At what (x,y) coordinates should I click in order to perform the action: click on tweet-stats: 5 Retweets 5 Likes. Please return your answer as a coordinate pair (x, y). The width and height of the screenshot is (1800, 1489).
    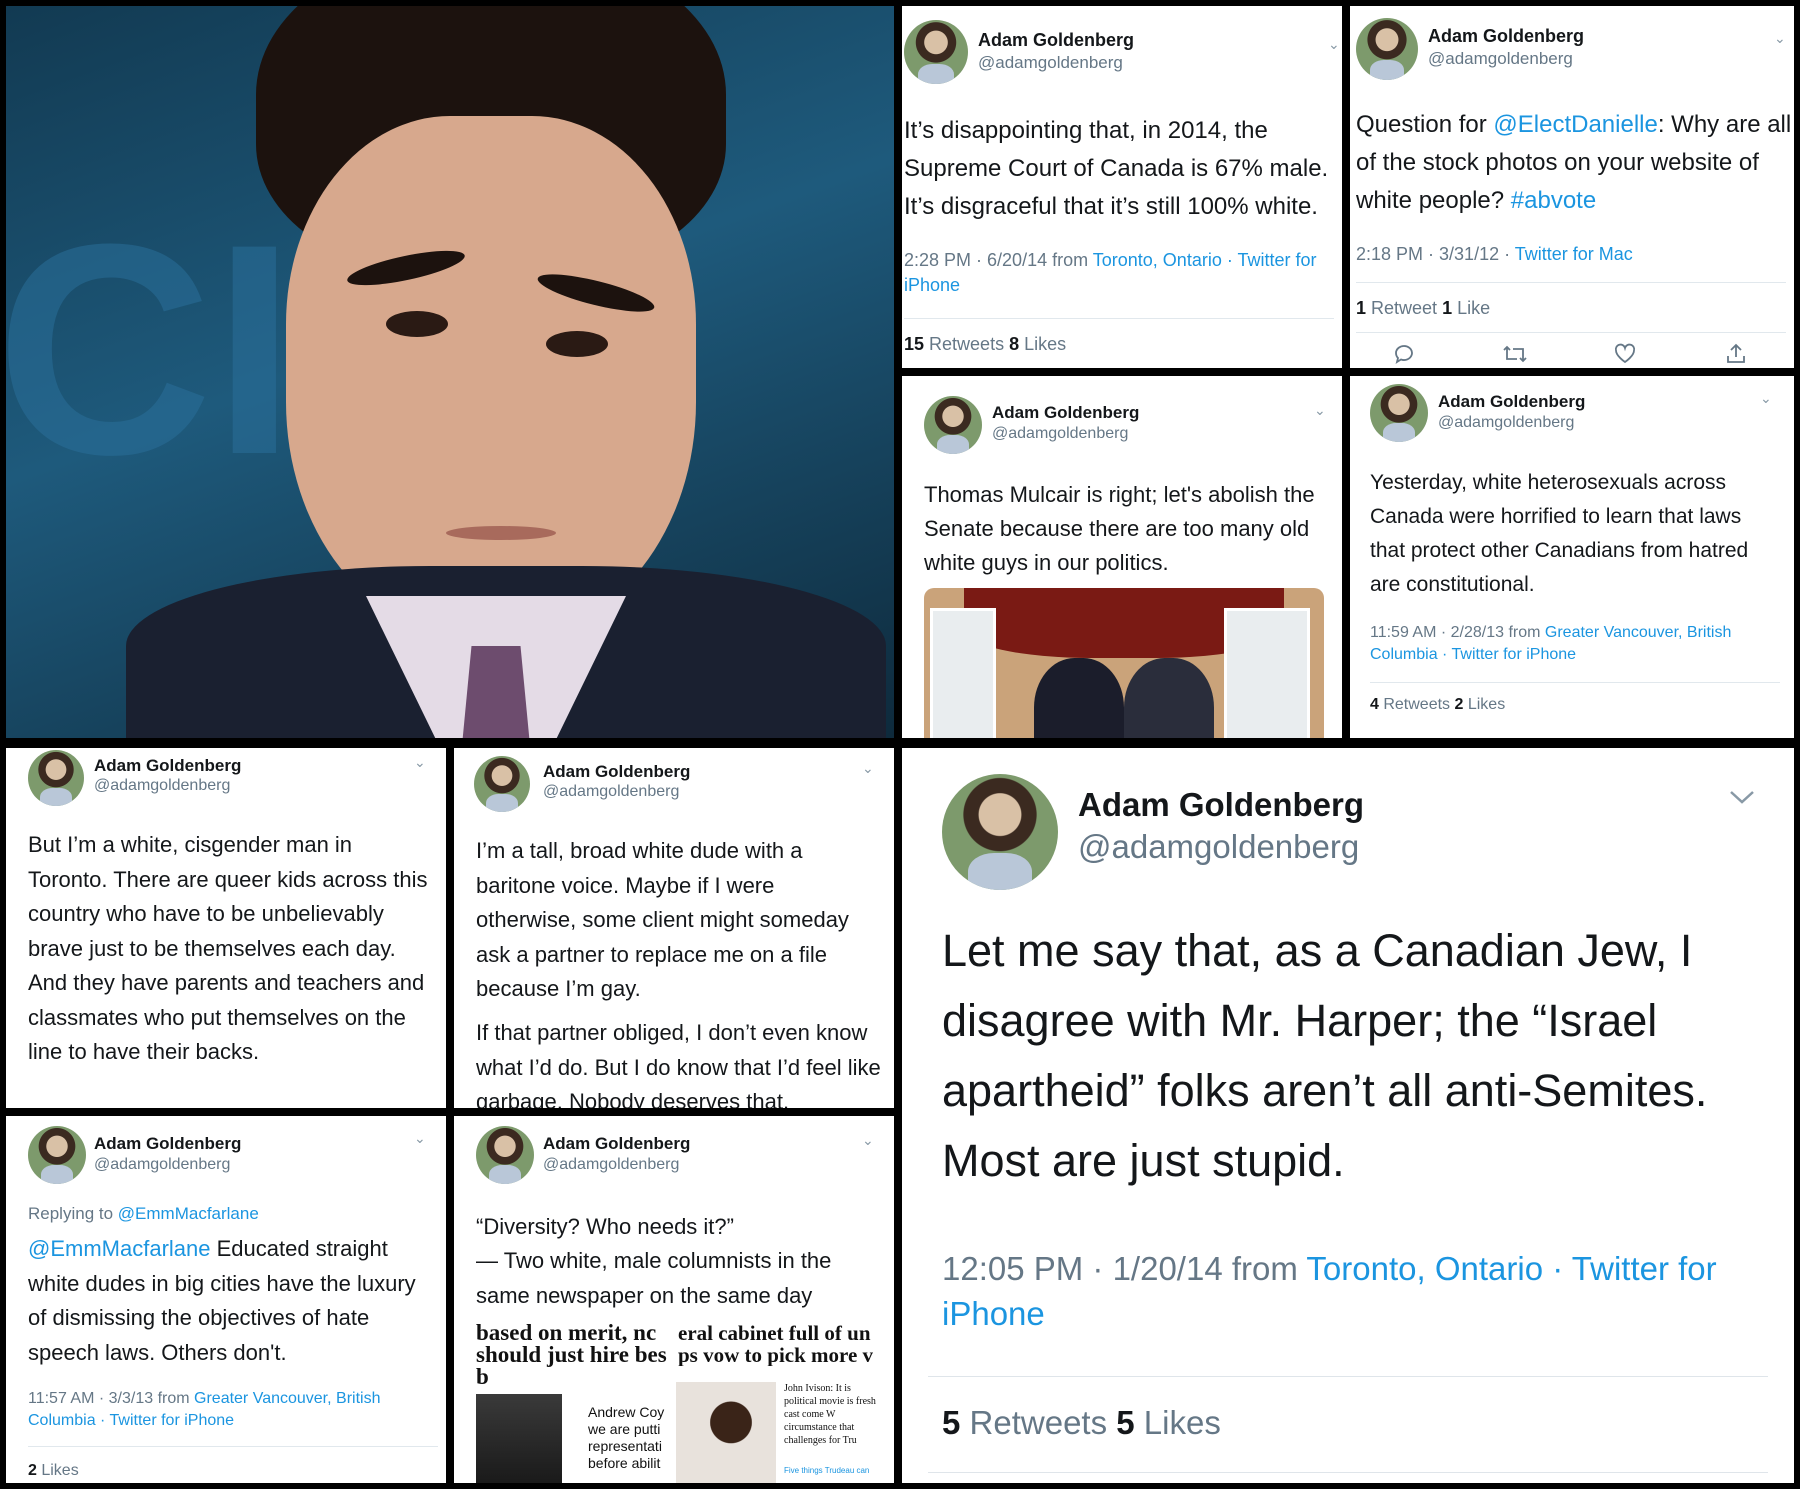
    Looking at the image, I should click on (1081, 1423).